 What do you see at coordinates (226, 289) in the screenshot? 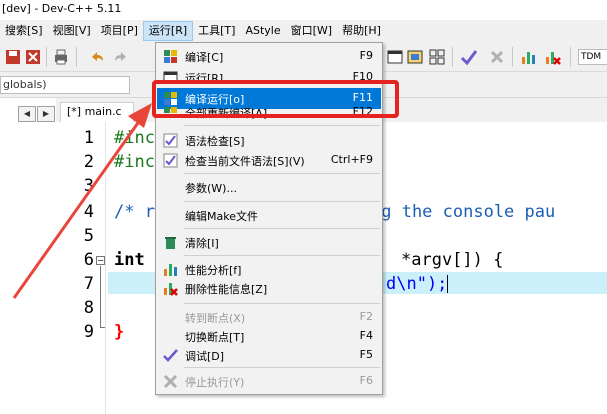
I see `menu-item-label: 删除性能信息[Z]` at bounding box center [226, 289].